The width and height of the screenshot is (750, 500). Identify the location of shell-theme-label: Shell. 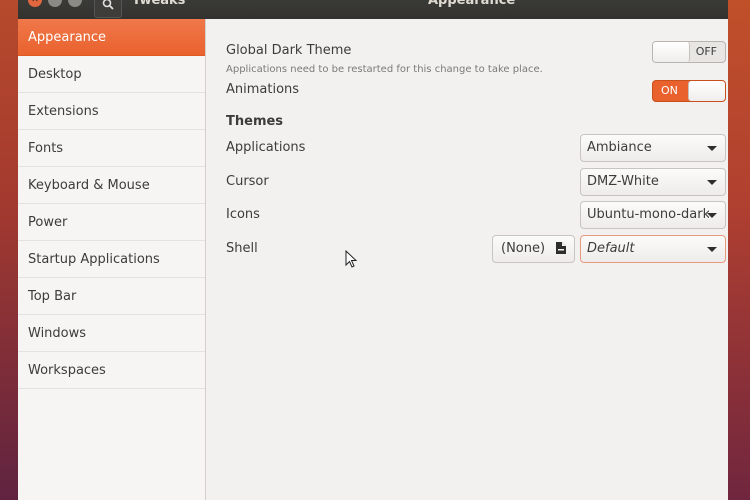
(242, 248).